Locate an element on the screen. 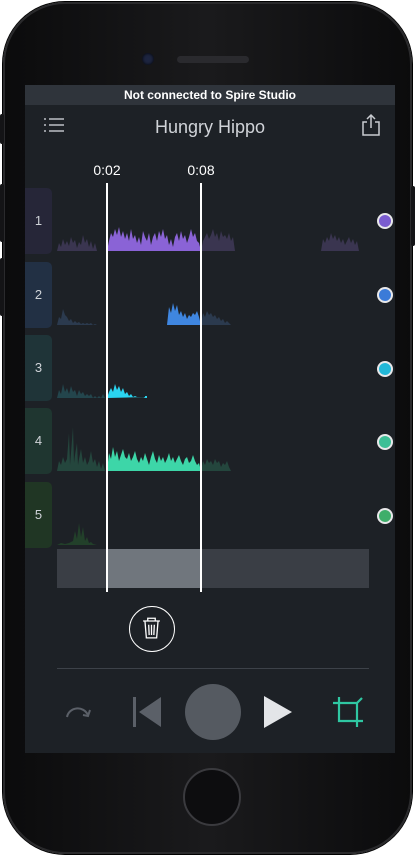  track-5-waveform is located at coordinates (77, 534).